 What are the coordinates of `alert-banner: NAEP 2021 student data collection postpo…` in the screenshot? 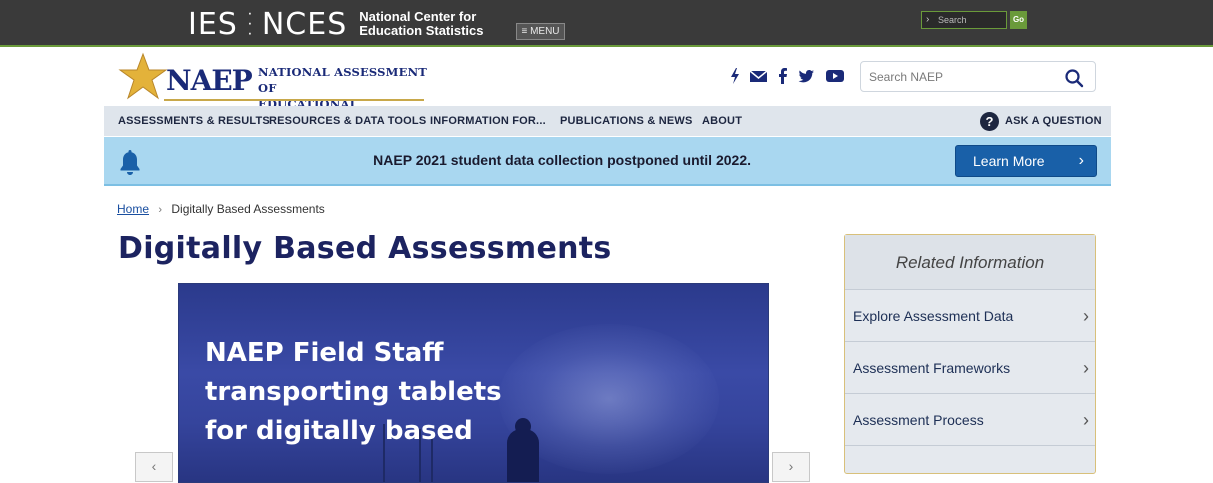 It's located at (607, 161).